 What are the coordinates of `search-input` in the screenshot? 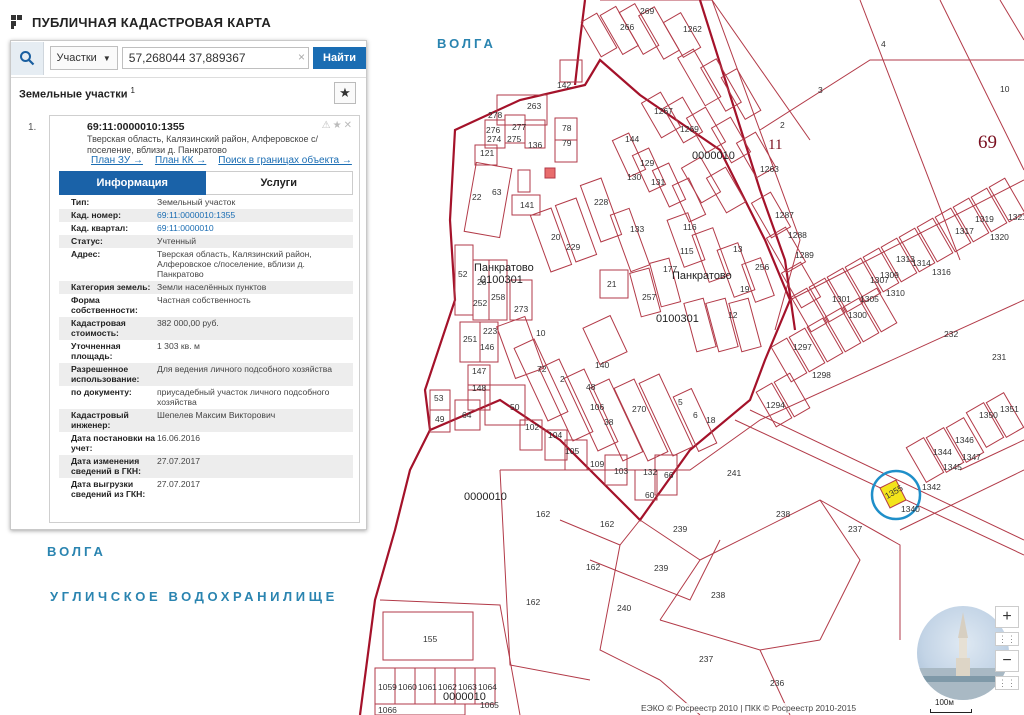 It's located at (215, 58).